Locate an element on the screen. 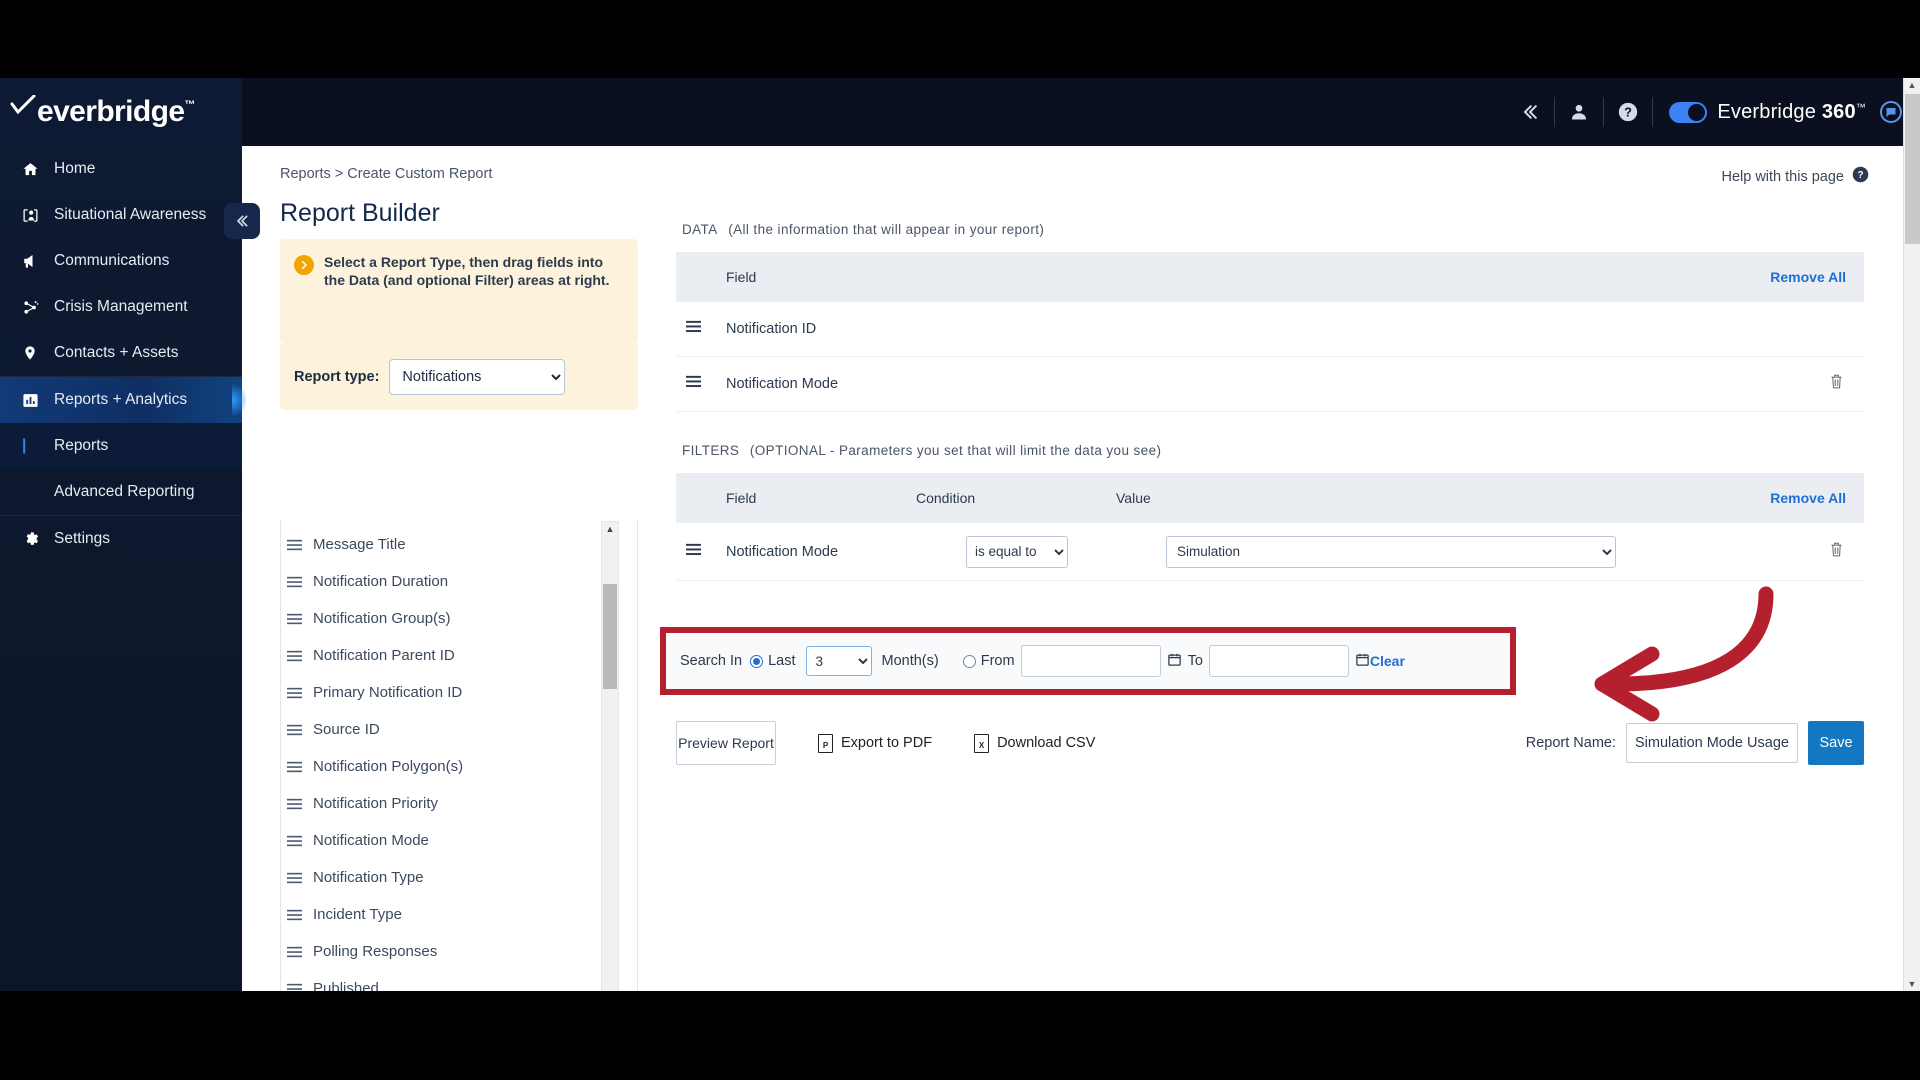 The width and height of the screenshot is (1920, 1080). data-remove-all-link: Remove All is located at coordinates (1808, 277).